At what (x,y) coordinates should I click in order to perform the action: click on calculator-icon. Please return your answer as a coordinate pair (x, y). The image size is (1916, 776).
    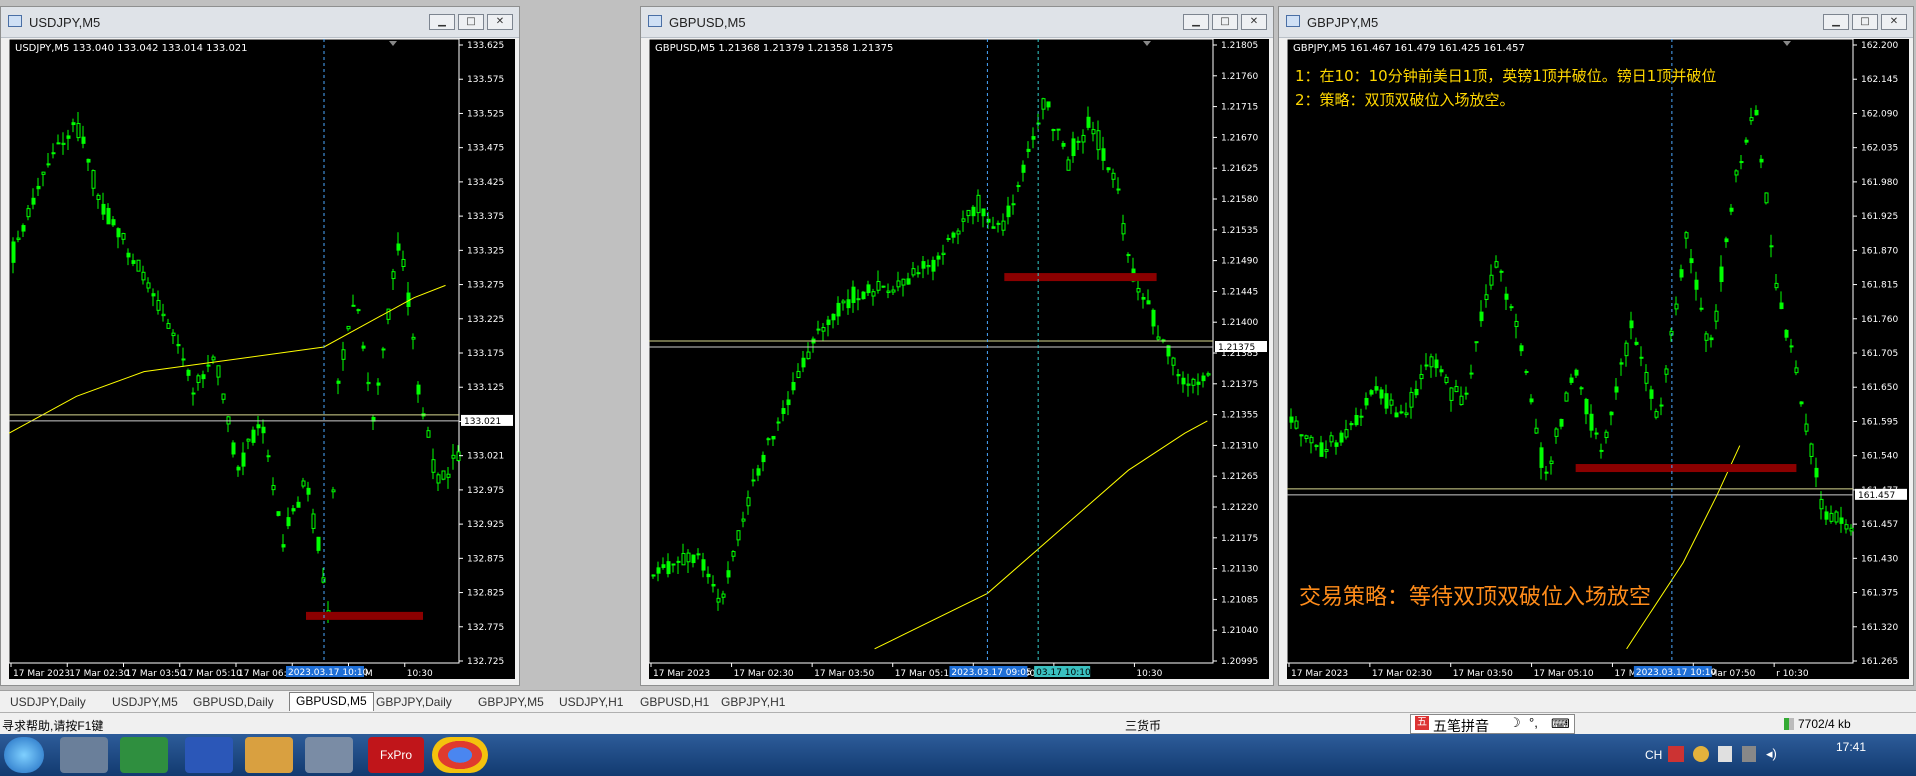
    Looking at the image, I should click on (84, 755).